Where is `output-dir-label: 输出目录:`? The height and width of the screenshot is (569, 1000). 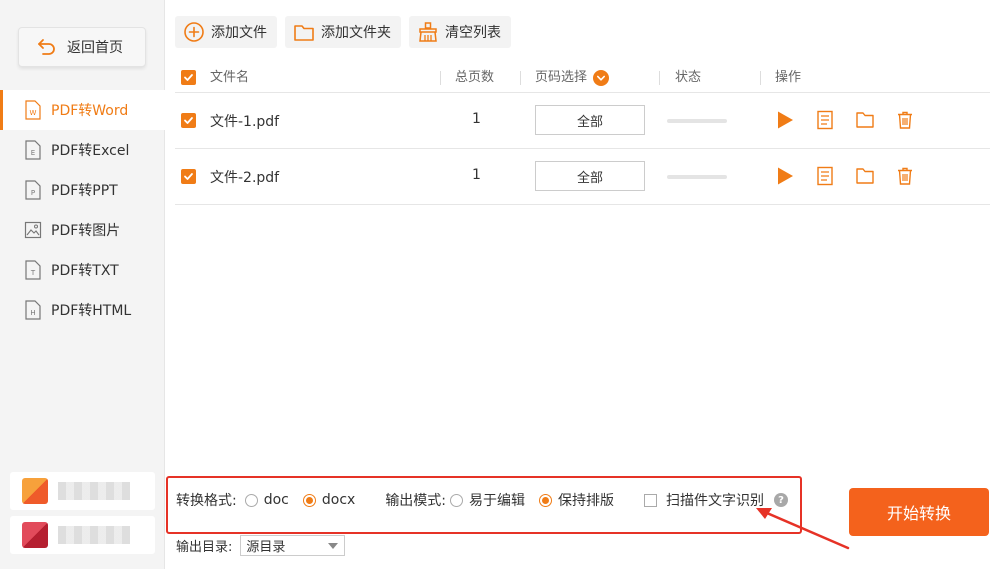
output-dir-label: 输出目录: is located at coordinates (204, 547).